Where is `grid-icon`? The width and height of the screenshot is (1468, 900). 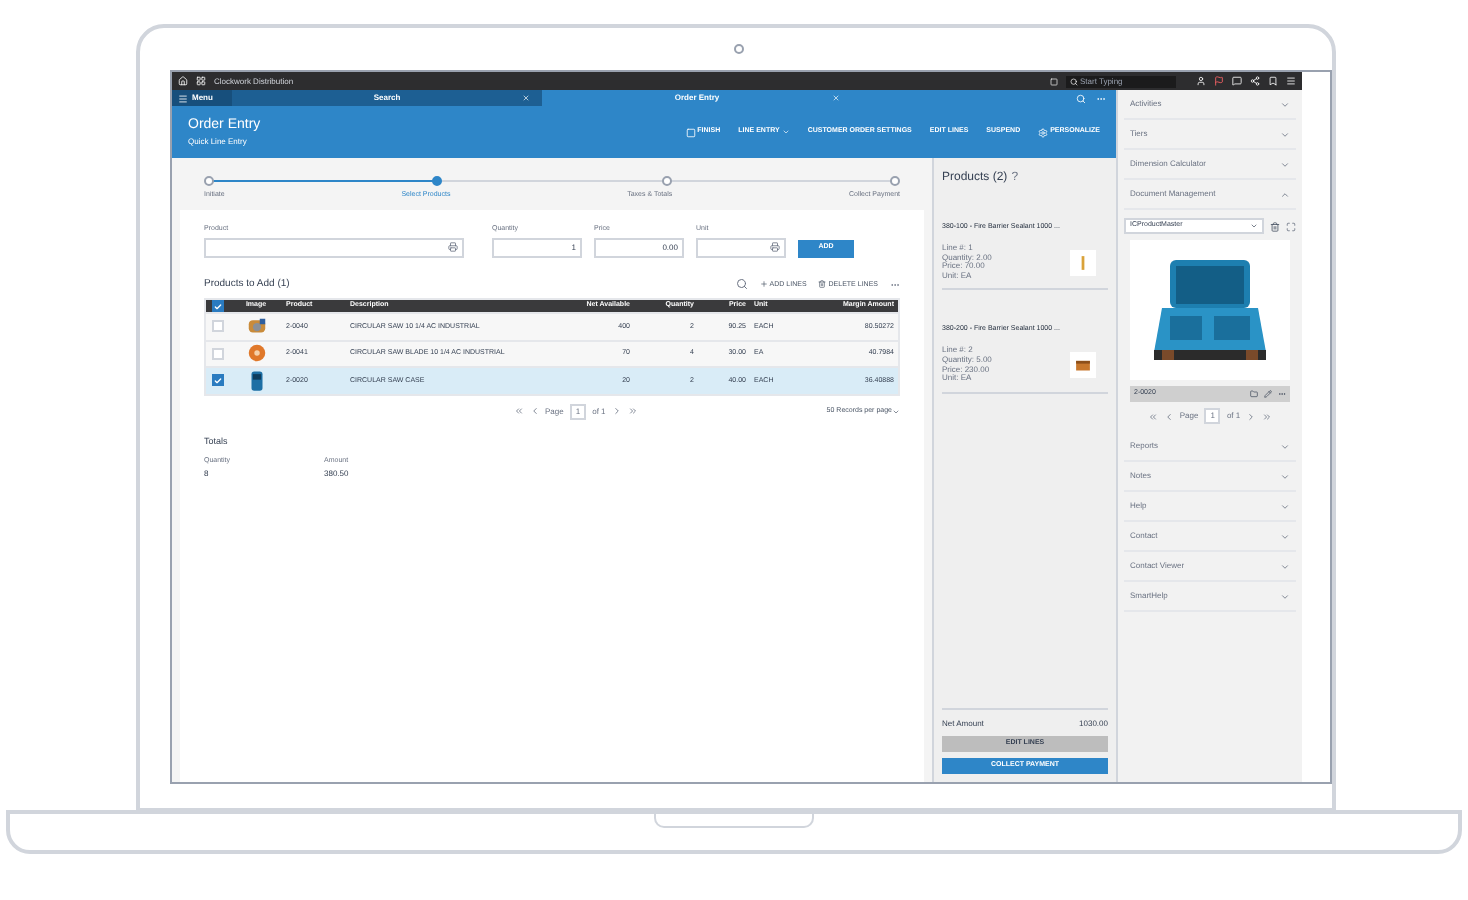 grid-icon is located at coordinates (201, 81).